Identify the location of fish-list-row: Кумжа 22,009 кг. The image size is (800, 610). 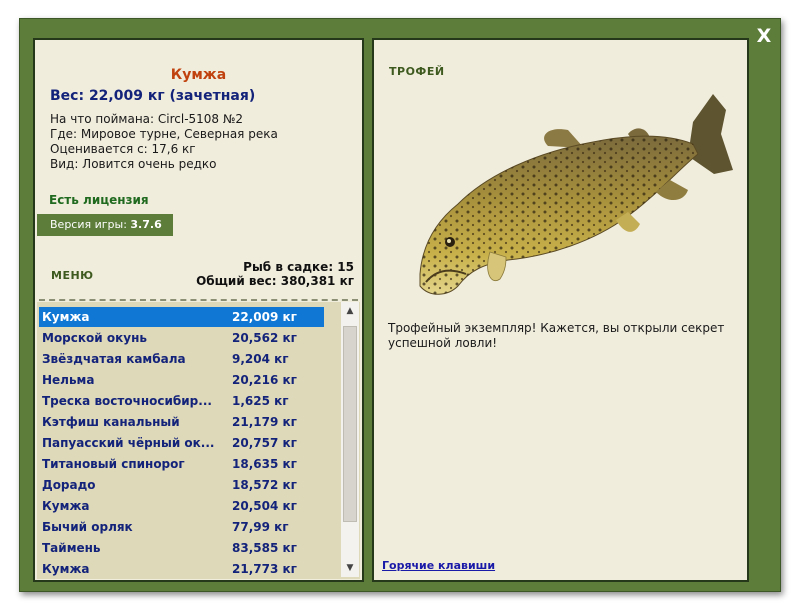
(181, 317).